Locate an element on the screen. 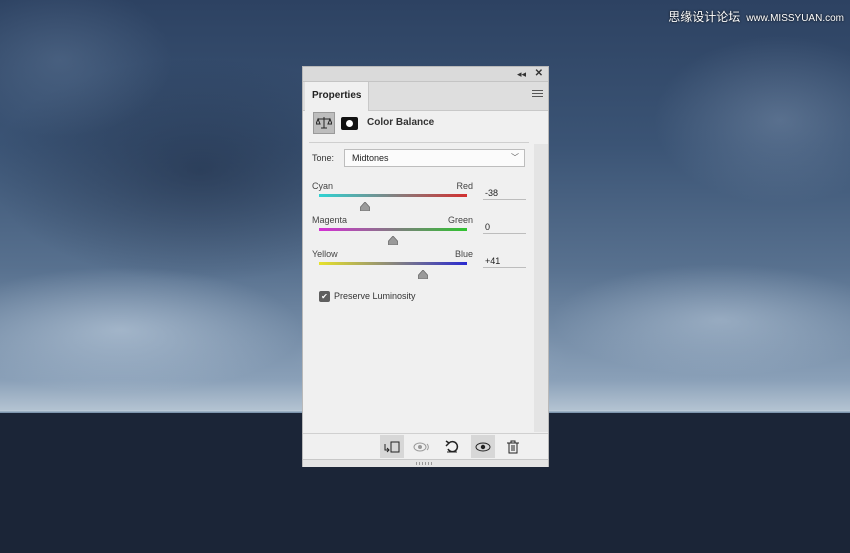  watermark: 思缘设计论坛 www.MISSYUAN.com is located at coordinates (756, 16).